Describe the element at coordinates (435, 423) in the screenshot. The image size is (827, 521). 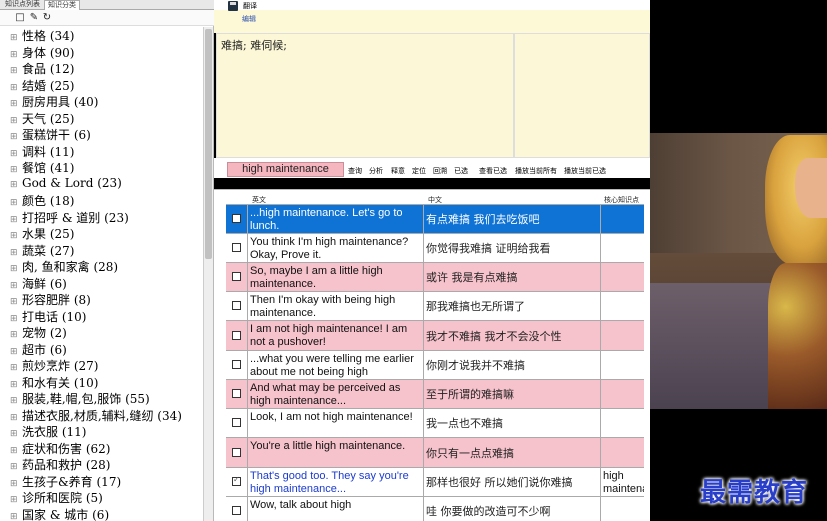
I see `table-row: Look, I am not high maintenance! 我一点也不难搞` at that location.